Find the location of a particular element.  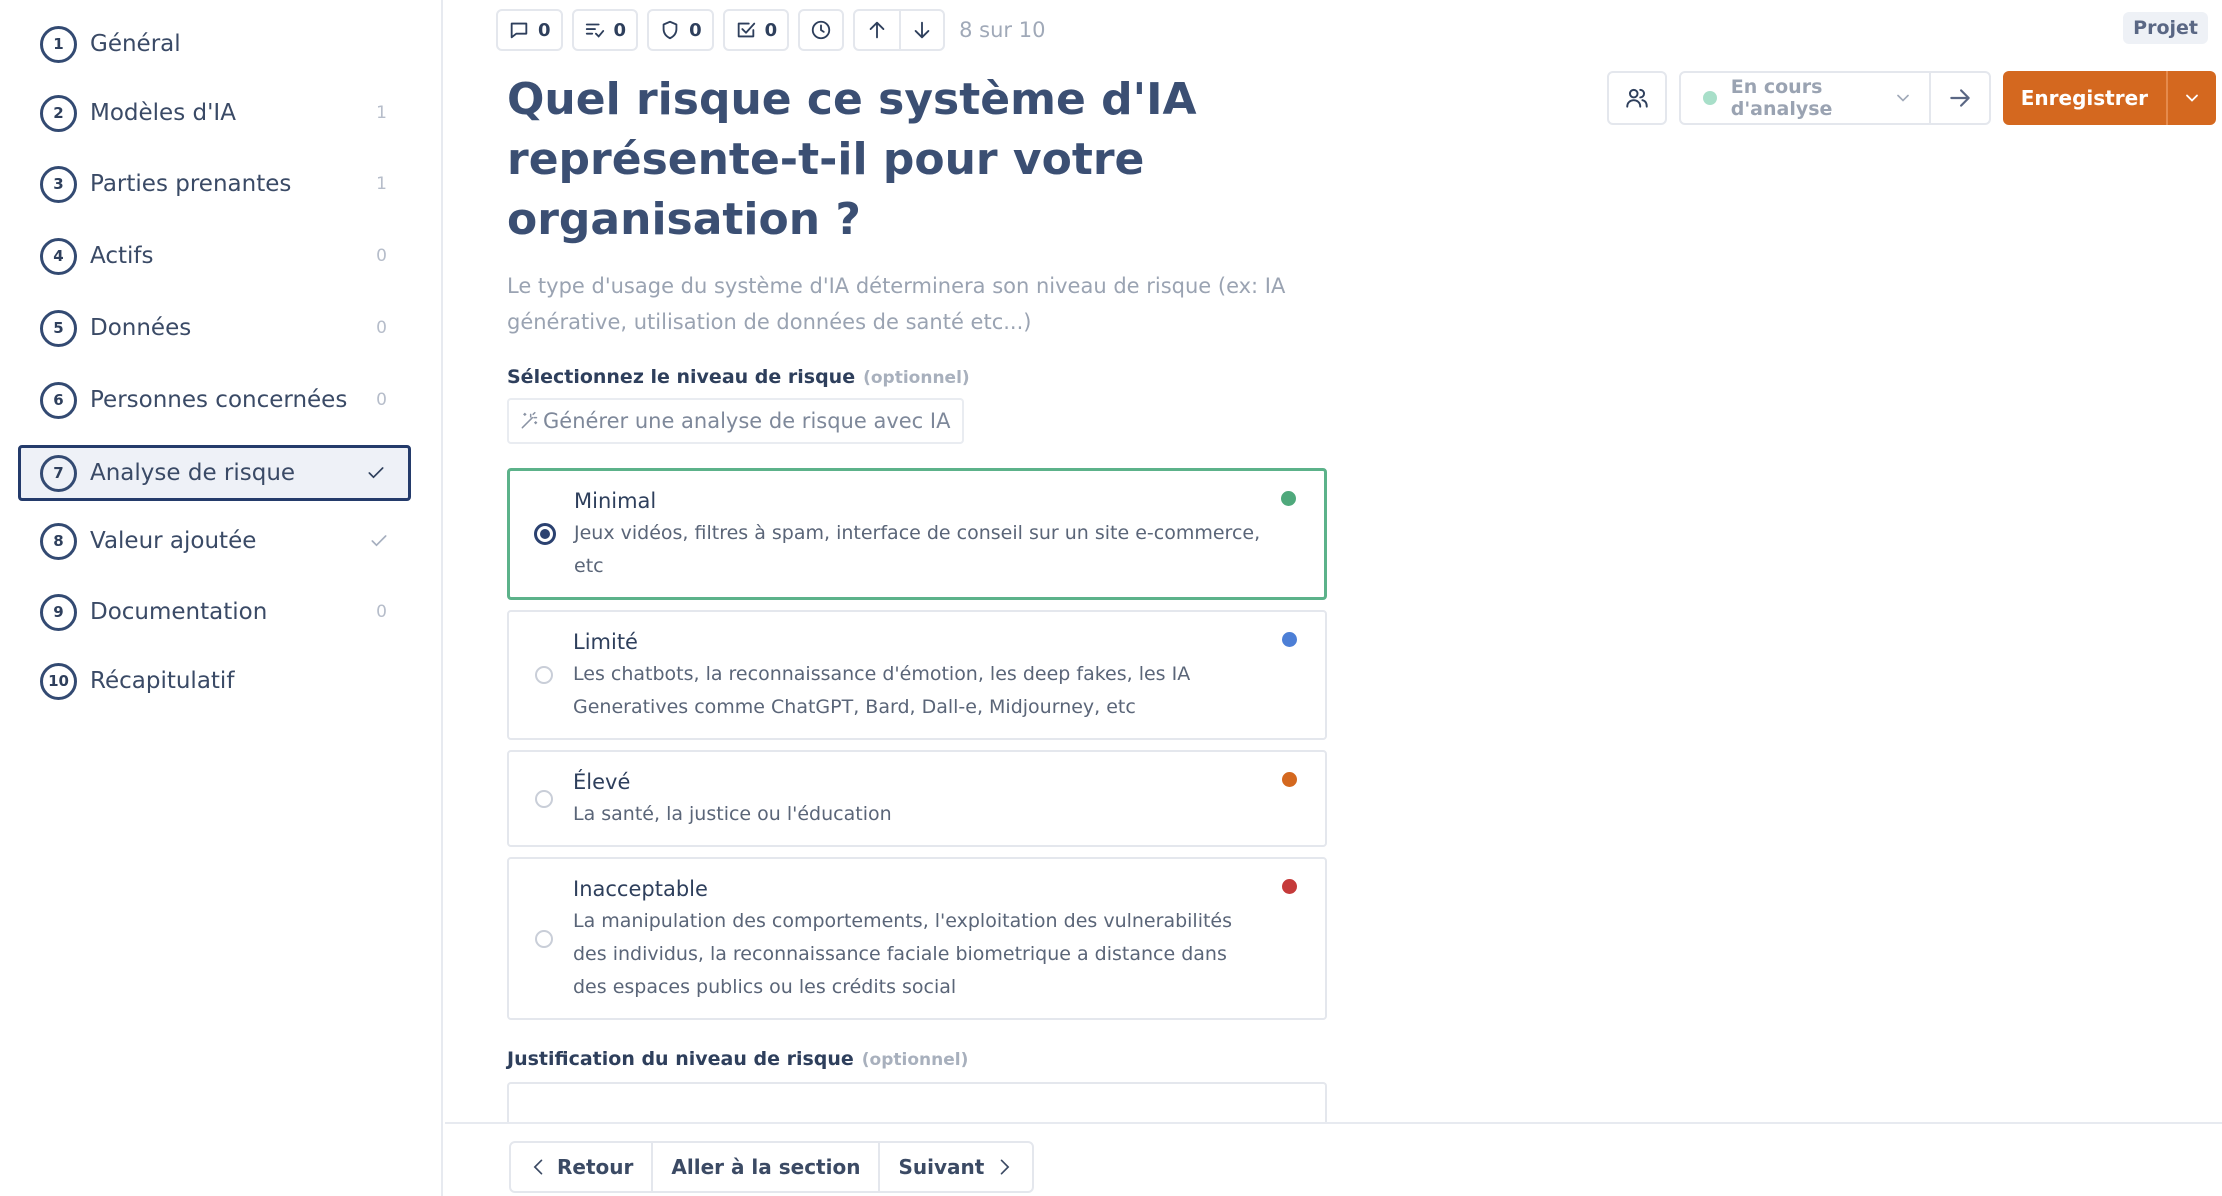

sidebar-item: 8 Valeur ajoutée is located at coordinates (214, 541).